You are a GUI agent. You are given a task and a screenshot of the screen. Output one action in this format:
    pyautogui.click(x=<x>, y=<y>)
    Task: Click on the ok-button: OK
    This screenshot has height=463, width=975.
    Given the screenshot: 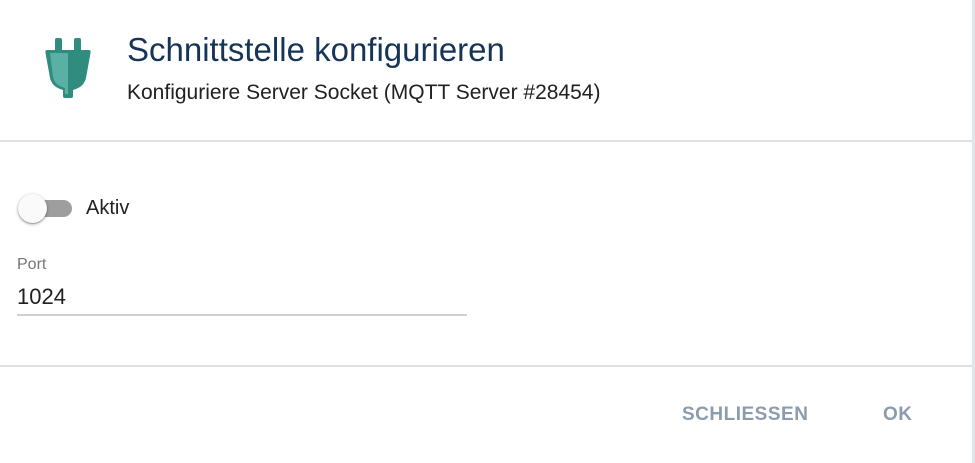 What is the action you would take?
    pyautogui.click(x=898, y=415)
    